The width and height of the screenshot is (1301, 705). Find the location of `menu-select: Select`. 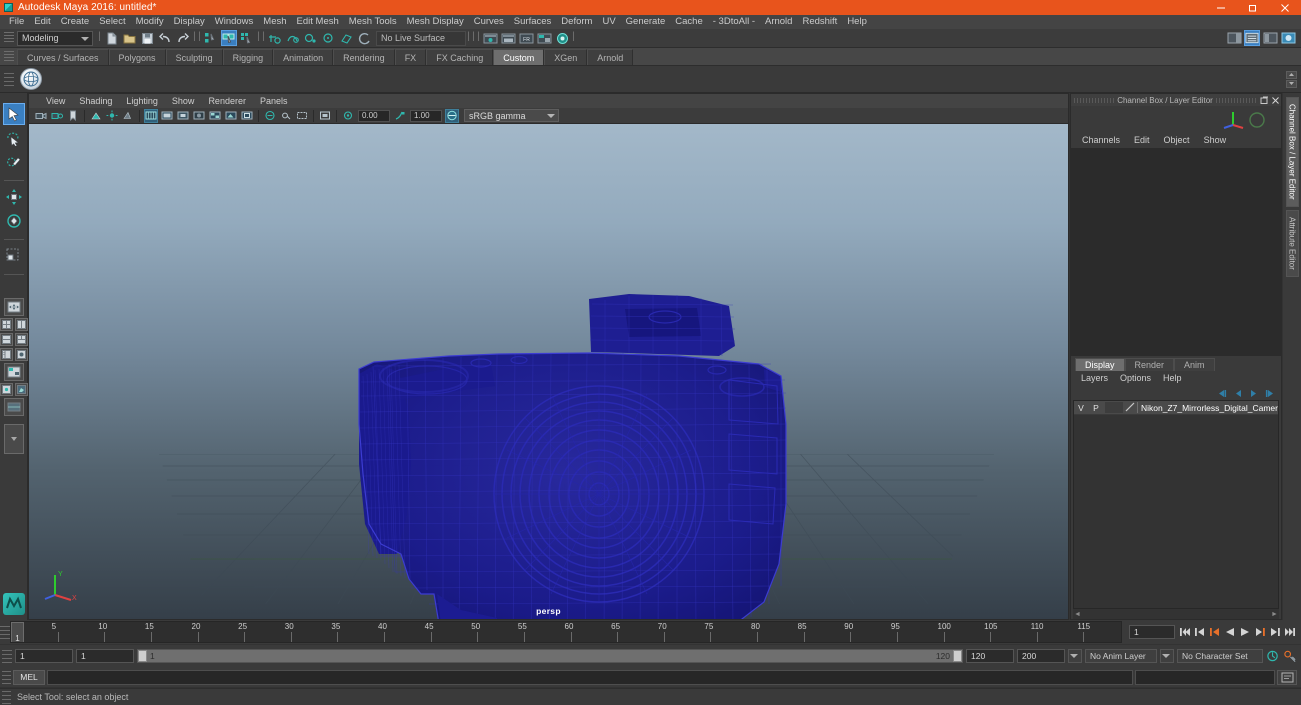

menu-select: Select is located at coordinates (112, 22).